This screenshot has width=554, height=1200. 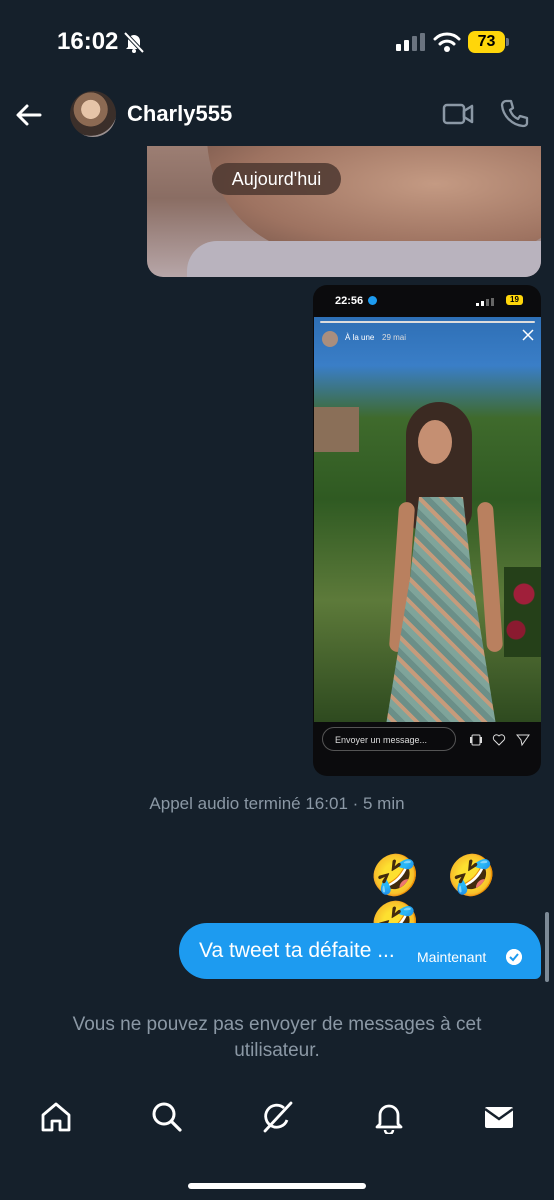 What do you see at coordinates (522, 740) in the screenshot?
I see `send-icon` at bounding box center [522, 740].